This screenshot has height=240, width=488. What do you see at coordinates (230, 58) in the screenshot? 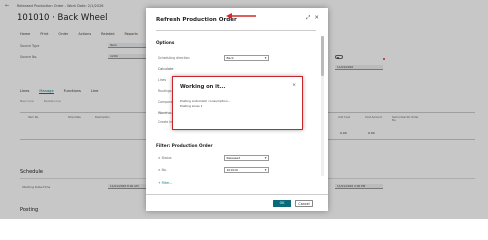
I see `scheduling-direction-value: Back` at bounding box center [230, 58].